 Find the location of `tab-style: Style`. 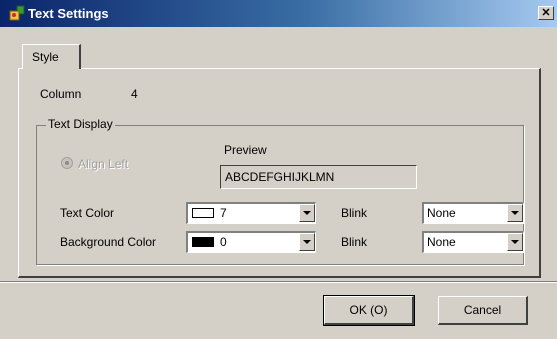

tab-style: Style is located at coordinates (51, 56).